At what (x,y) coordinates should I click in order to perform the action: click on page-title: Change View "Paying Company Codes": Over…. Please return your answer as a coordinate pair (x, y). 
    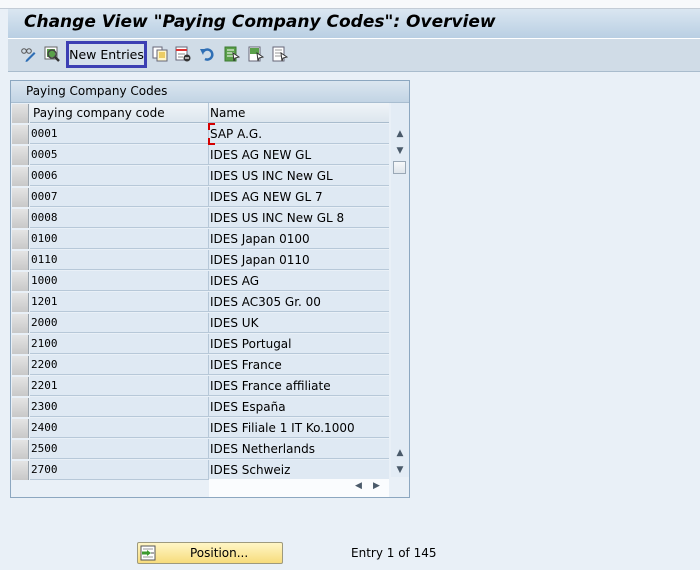
    Looking at the image, I should click on (260, 22).